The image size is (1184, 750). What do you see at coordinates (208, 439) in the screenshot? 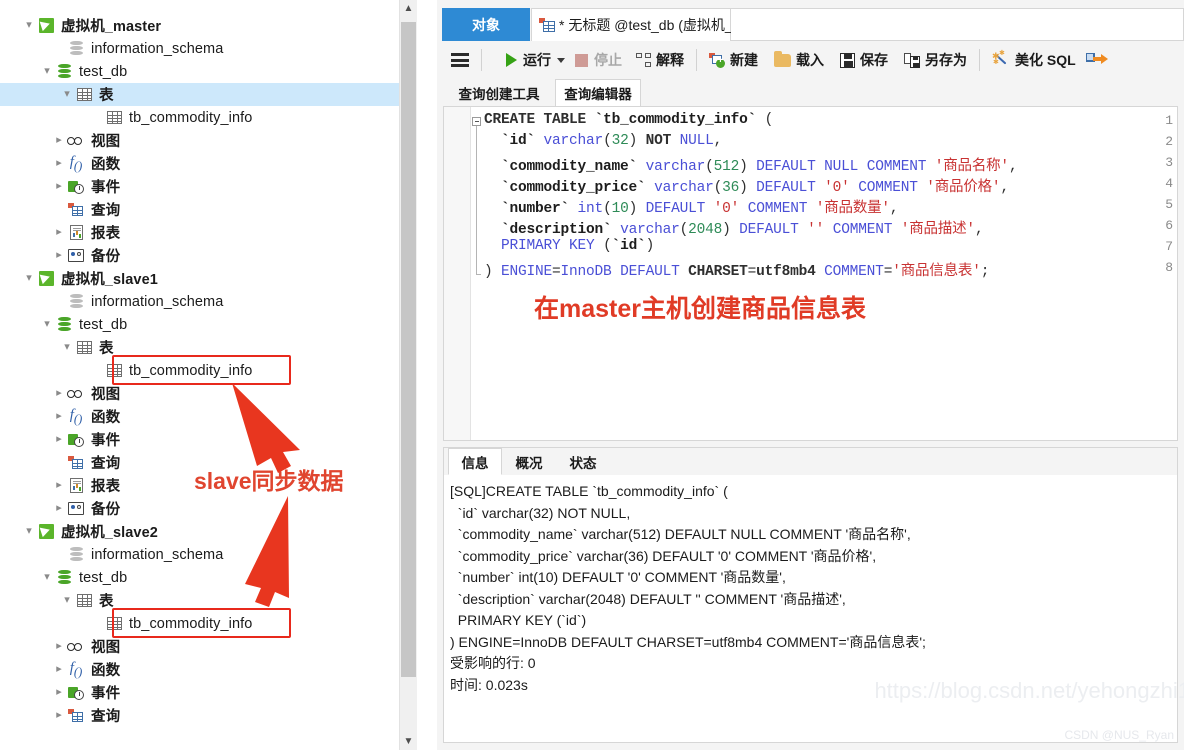
I see `tree-node-events-slave1: ▸ 事件` at bounding box center [208, 439].